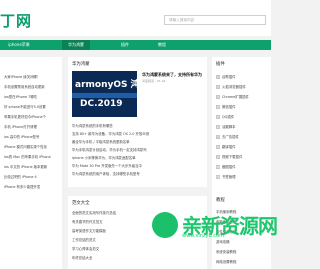 Image resolution: width=320 pixels, height=269 pixels. Describe the element at coordinates (32, 126) in the screenshot. I see `list-item: 手机 iPhone打开清理` at that location.